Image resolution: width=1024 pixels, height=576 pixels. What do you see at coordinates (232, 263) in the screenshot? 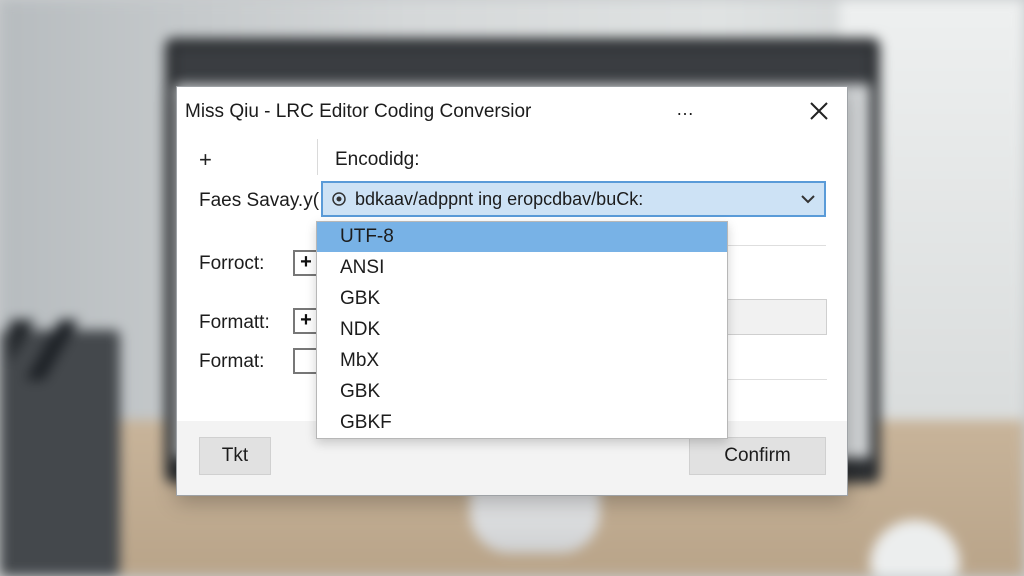
I see `format-label: Forroct:` at bounding box center [232, 263].